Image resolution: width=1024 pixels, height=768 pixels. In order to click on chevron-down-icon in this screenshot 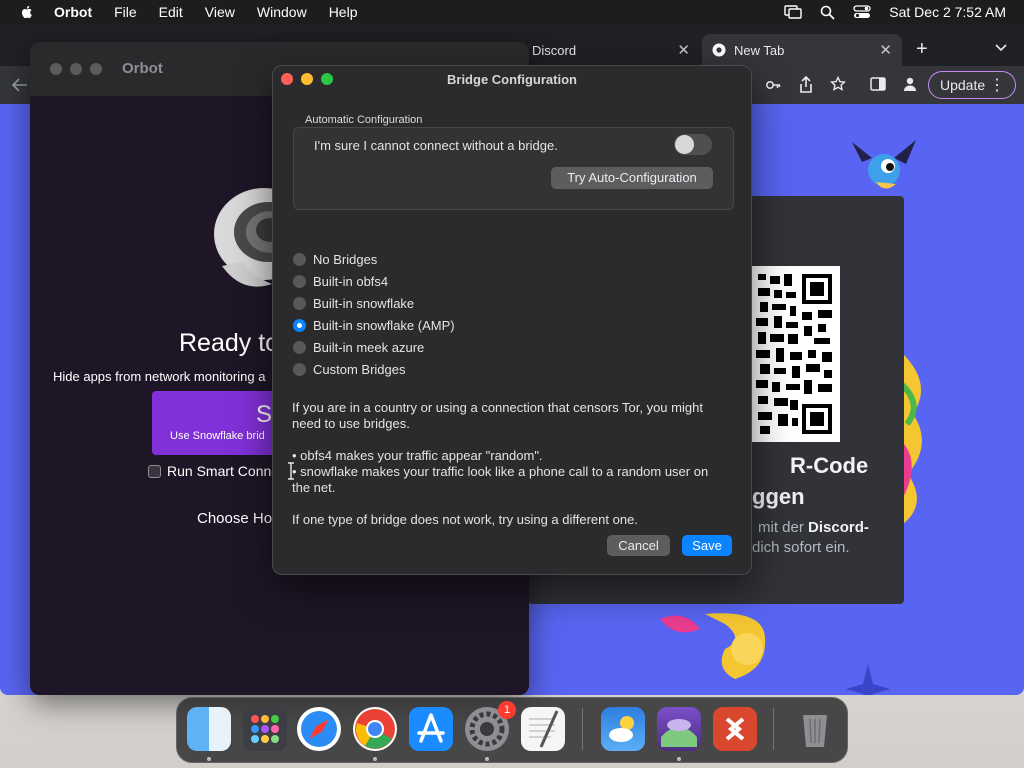, I will do `click(1001, 48)`.